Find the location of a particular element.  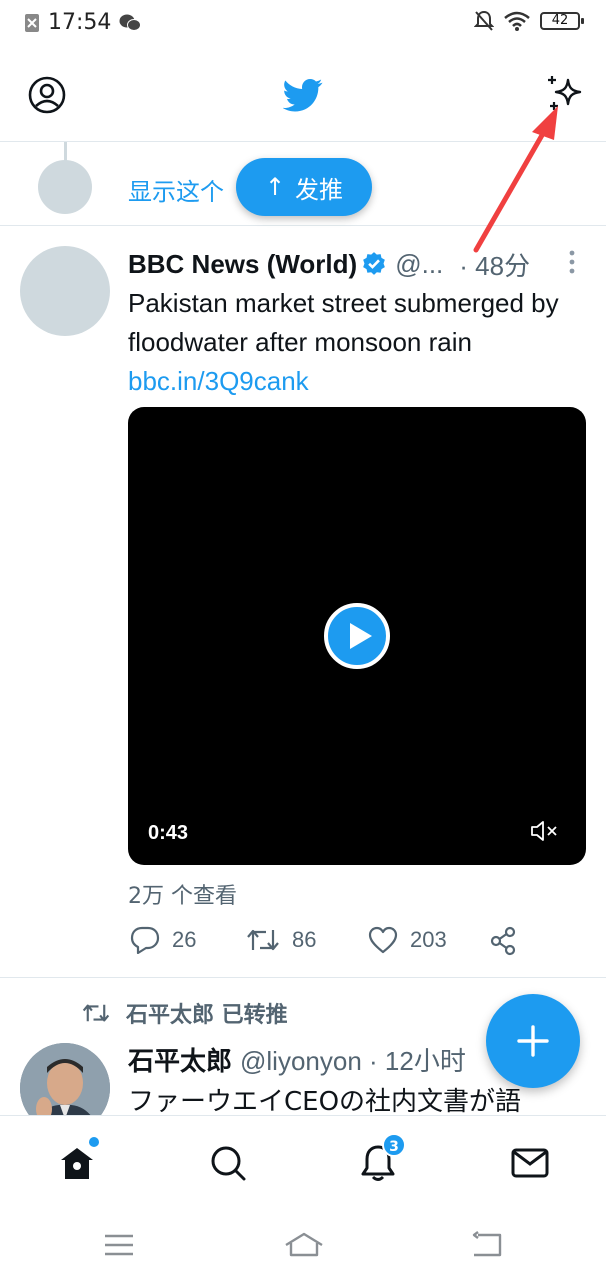

back-icon is located at coordinates (487, 1245).